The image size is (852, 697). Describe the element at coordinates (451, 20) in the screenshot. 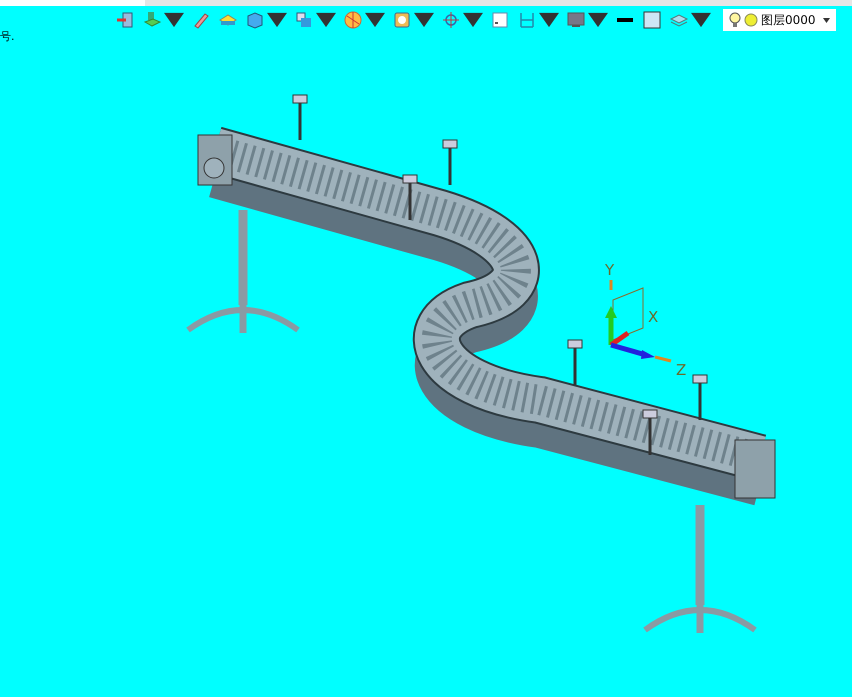

I see `snap-icon` at that location.